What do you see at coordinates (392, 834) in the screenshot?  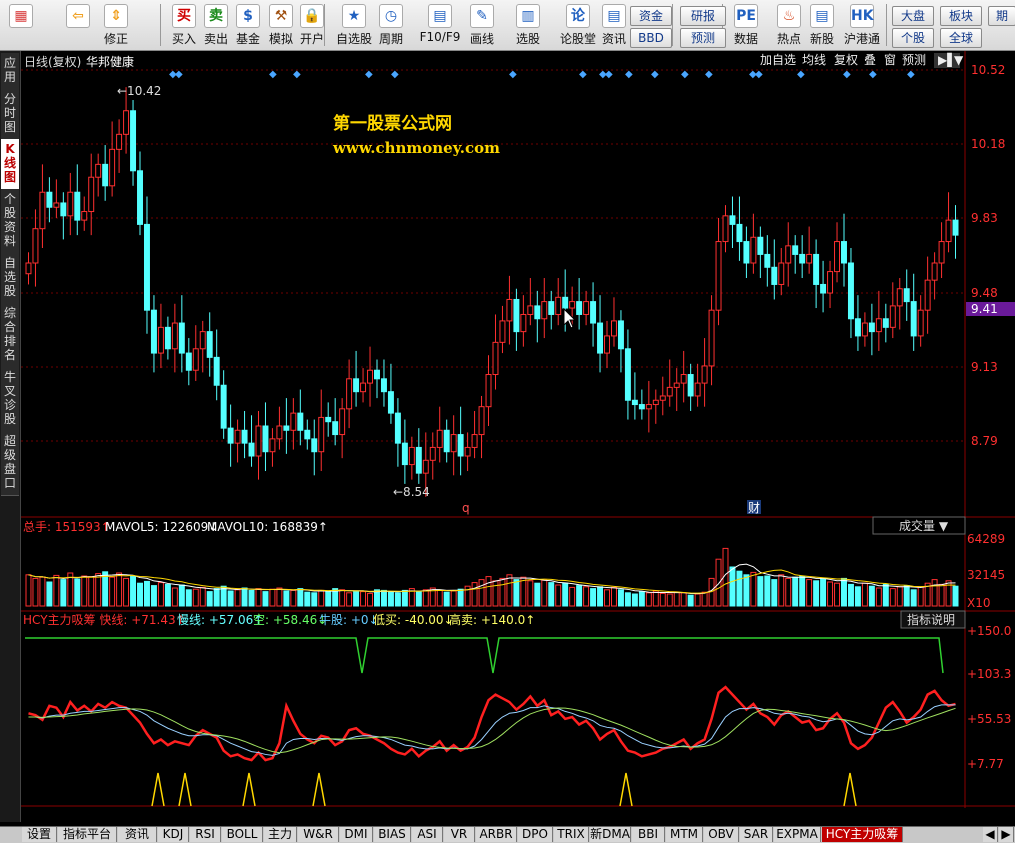 I see `tab-9: BIAS` at bounding box center [392, 834].